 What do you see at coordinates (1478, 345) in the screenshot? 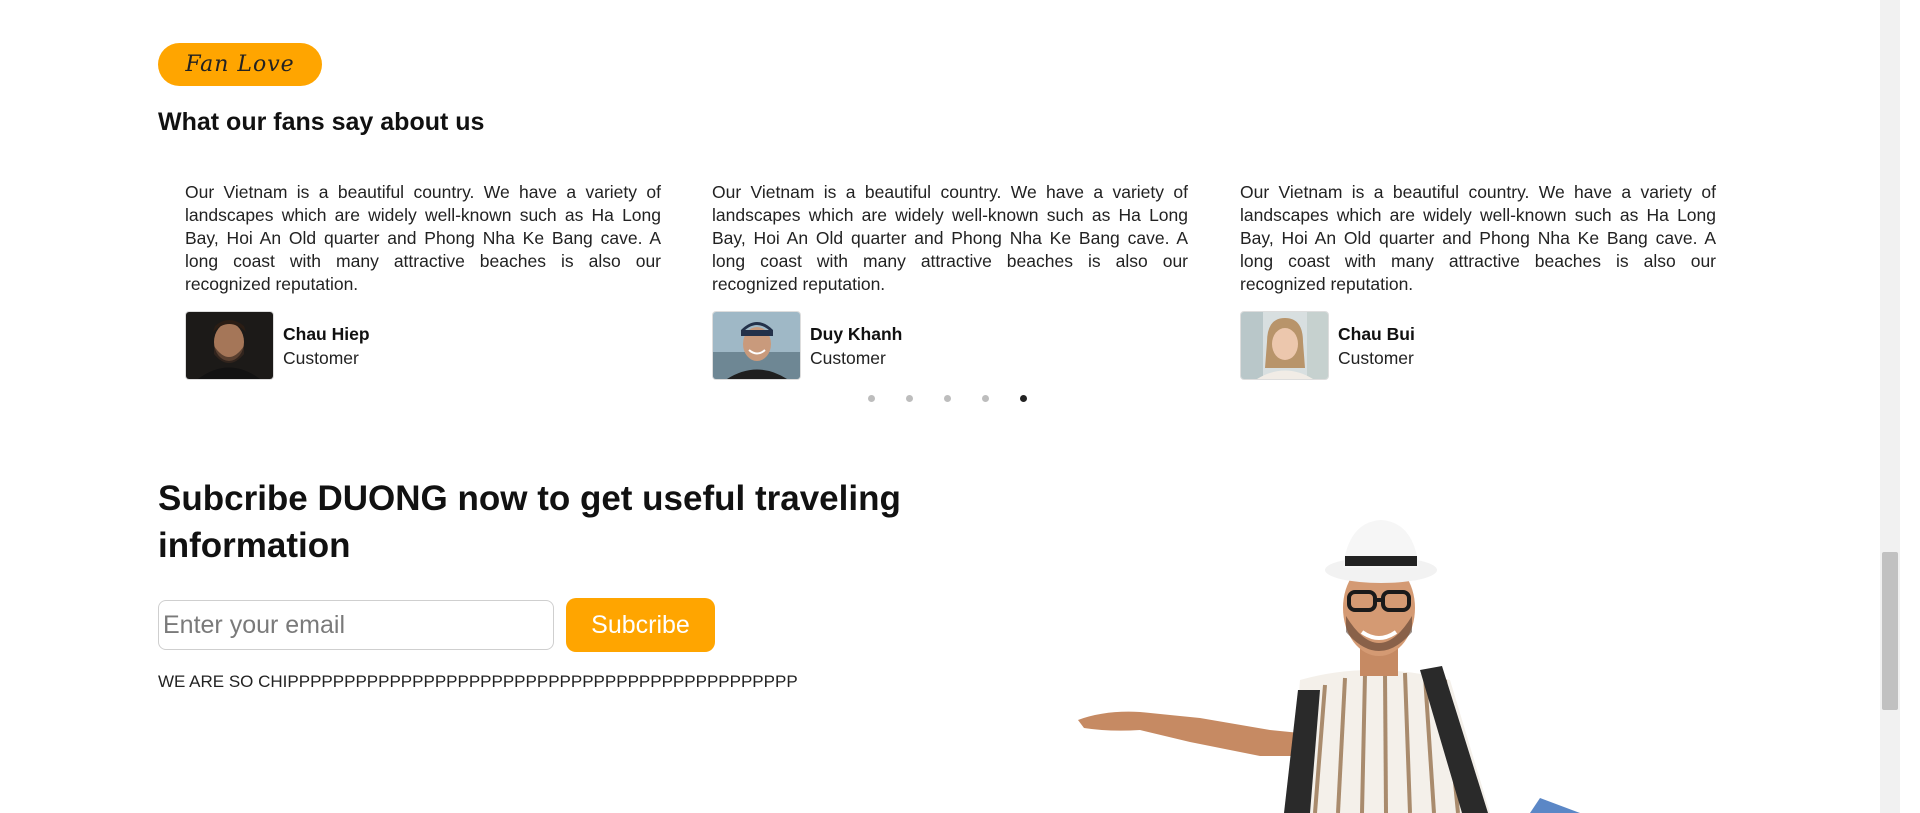
I see `testimonial-author: Chau Bui Customer` at bounding box center [1478, 345].